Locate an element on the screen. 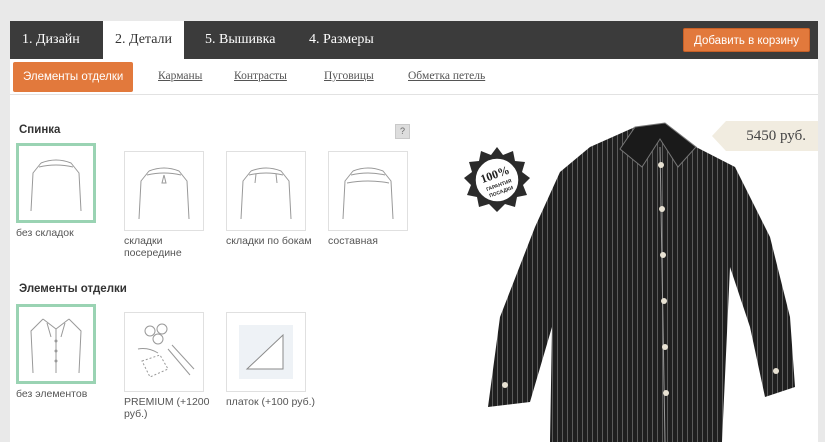 The width and height of the screenshot is (825, 442). step-details: 2. Детали is located at coordinates (144, 40).